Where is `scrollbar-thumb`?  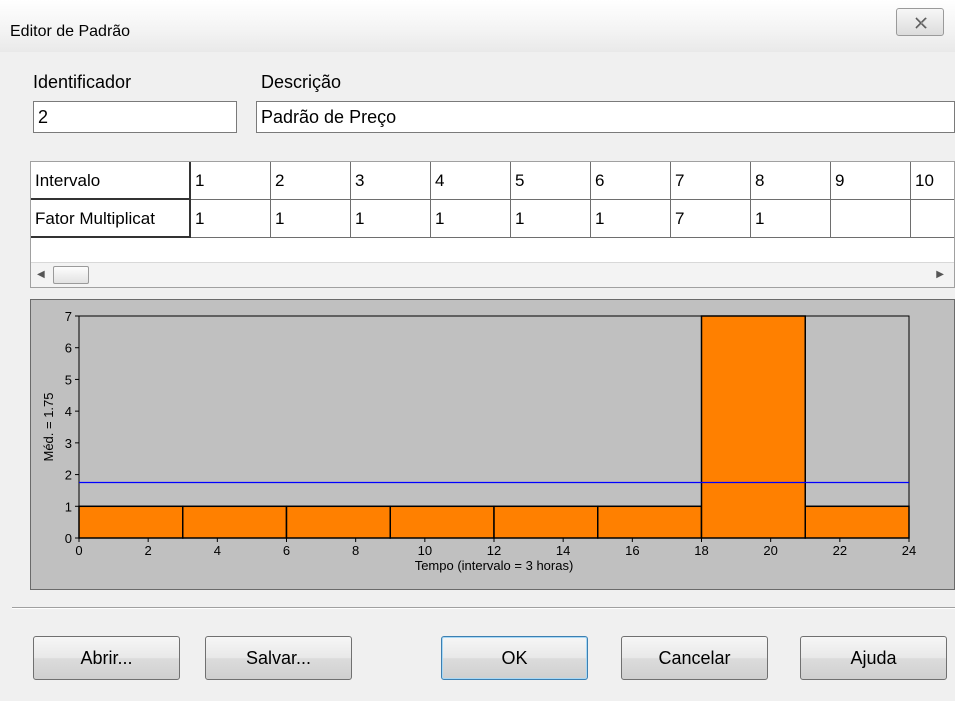
scrollbar-thumb is located at coordinates (71, 275).